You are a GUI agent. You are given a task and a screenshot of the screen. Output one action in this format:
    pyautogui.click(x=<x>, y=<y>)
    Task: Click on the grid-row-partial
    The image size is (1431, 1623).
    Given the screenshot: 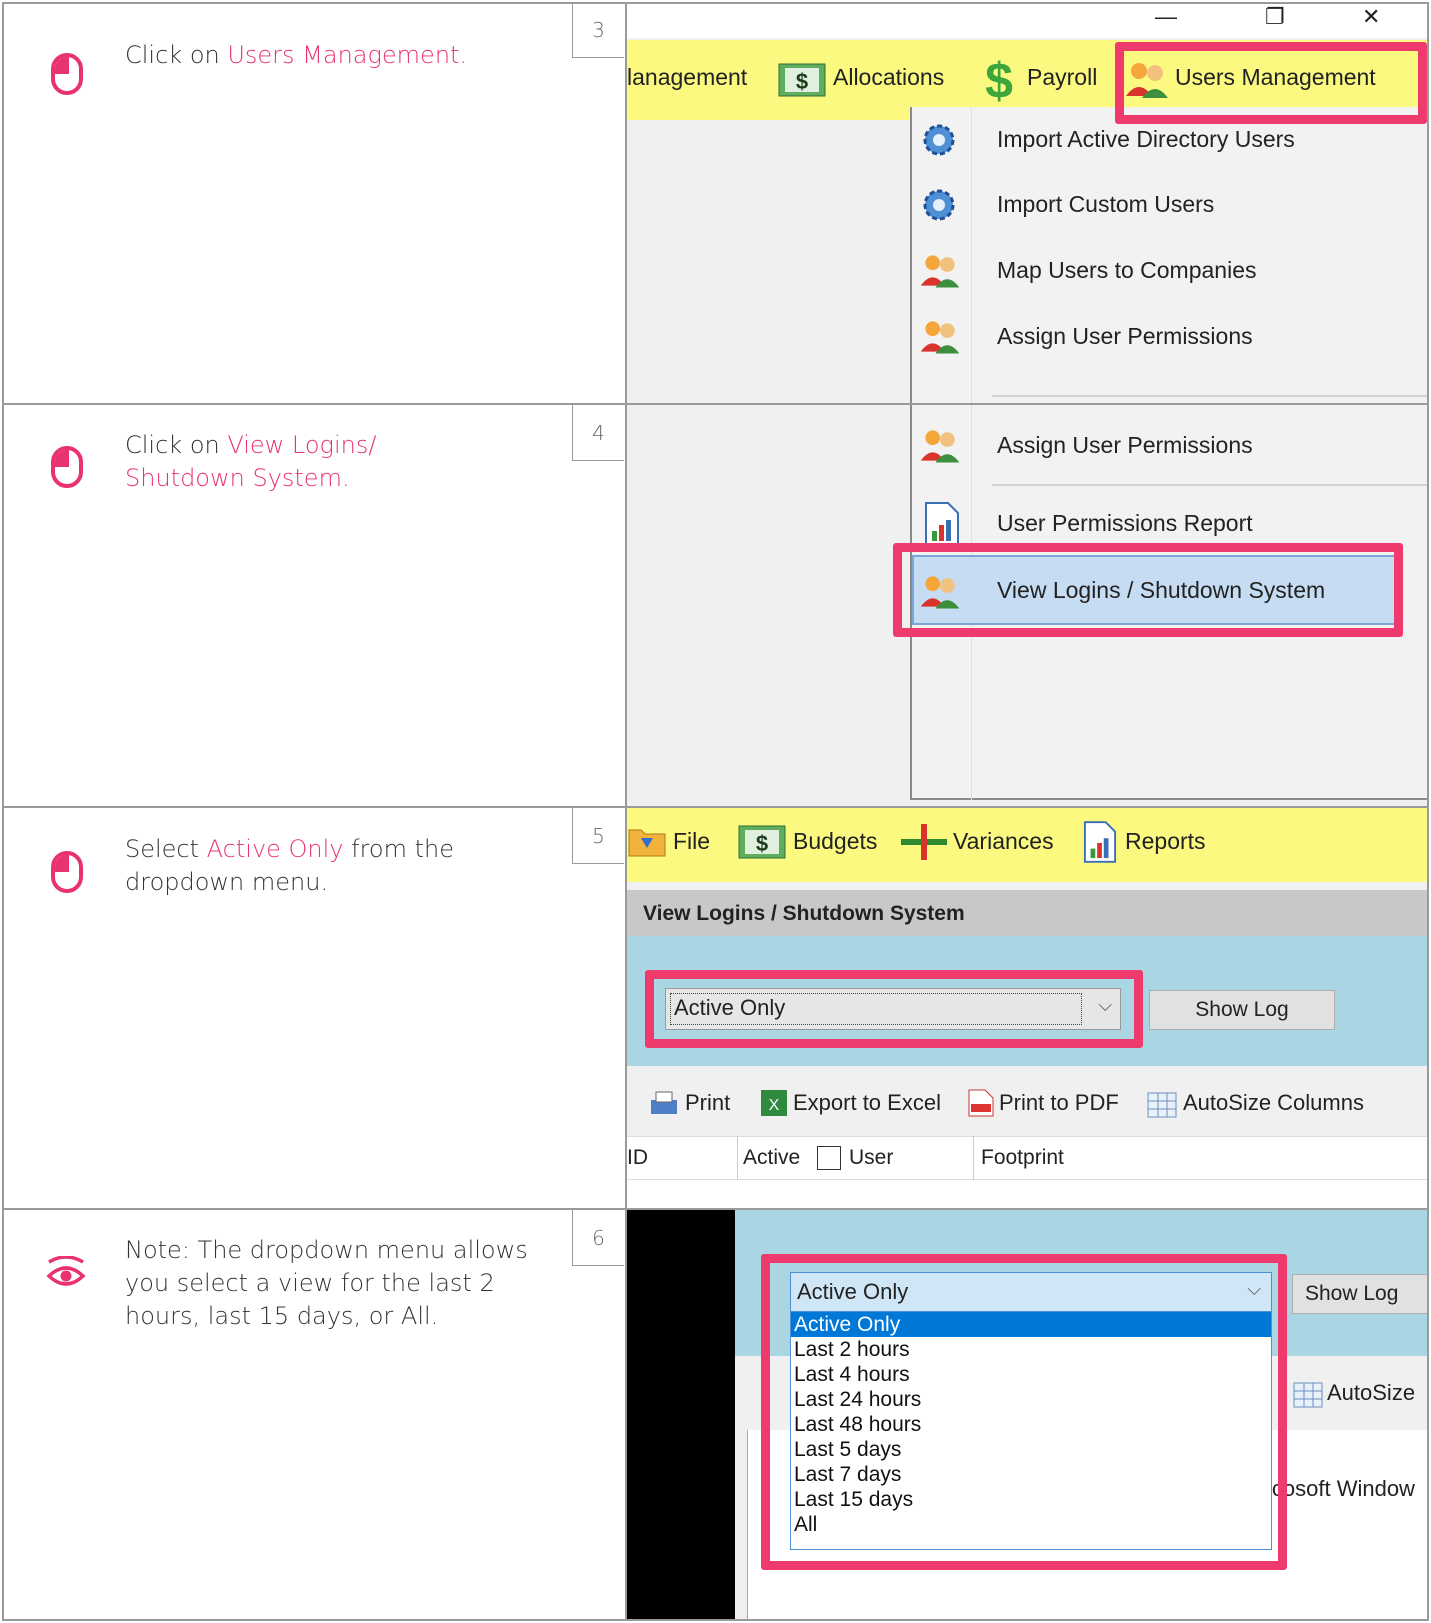 What is the action you would take?
    pyautogui.click(x=1027, y=1194)
    